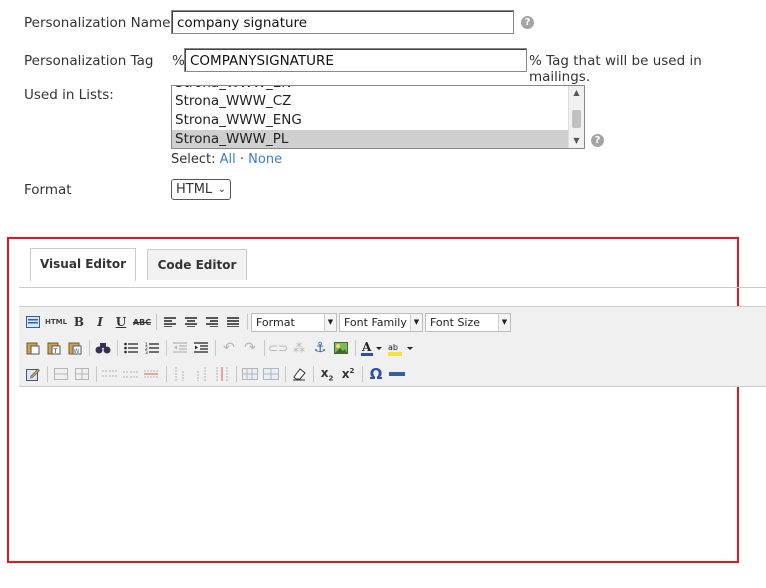  Describe the element at coordinates (378, 89) in the screenshot. I see `list-item-partial: Strona_WWW_EN` at that location.